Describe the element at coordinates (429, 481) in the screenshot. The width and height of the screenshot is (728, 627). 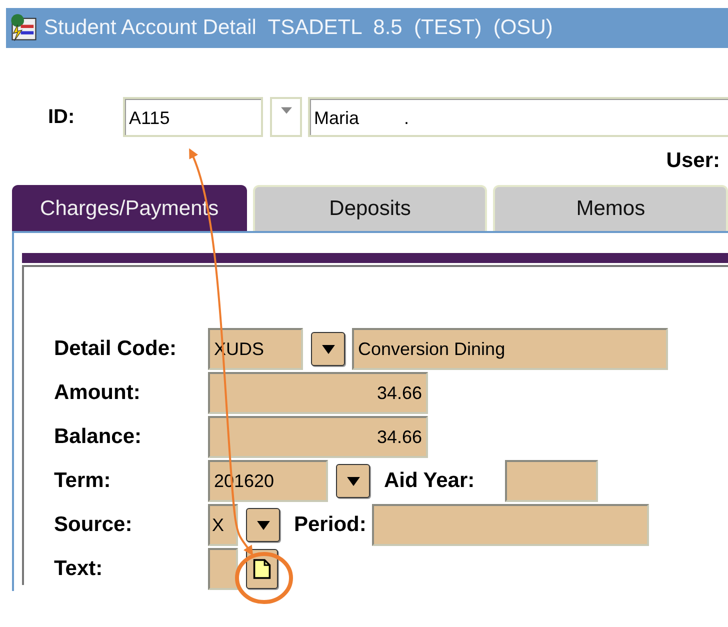
I see `field-label: Aid Year:` at that location.